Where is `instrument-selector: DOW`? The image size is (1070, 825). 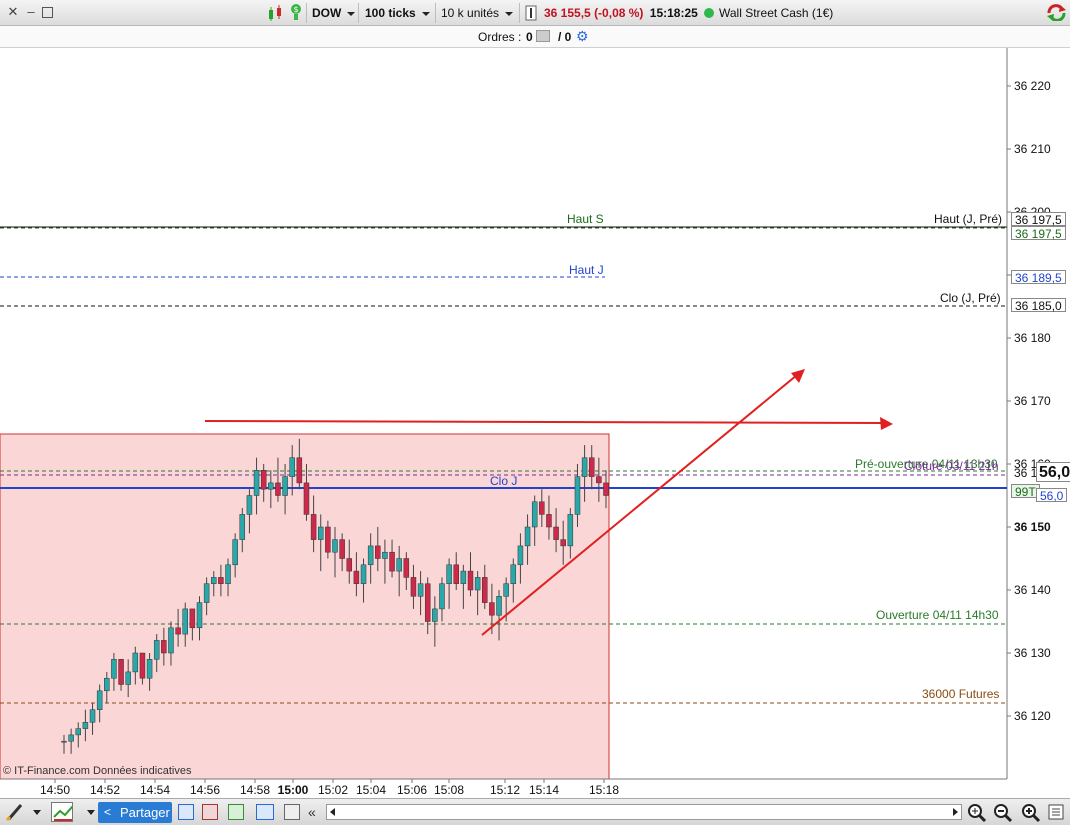 instrument-selector: DOW is located at coordinates (334, 13).